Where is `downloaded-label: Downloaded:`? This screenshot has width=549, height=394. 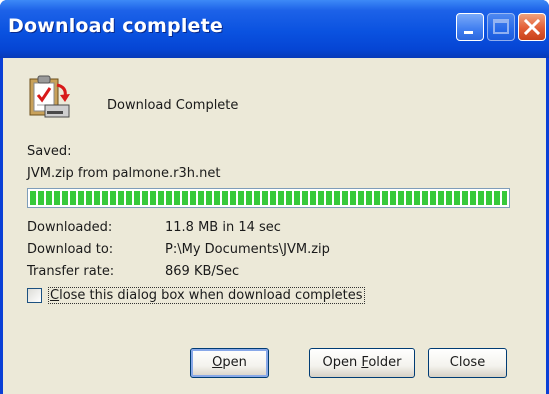 downloaded-label: Downloaded: is located at coordinates (70, 227).